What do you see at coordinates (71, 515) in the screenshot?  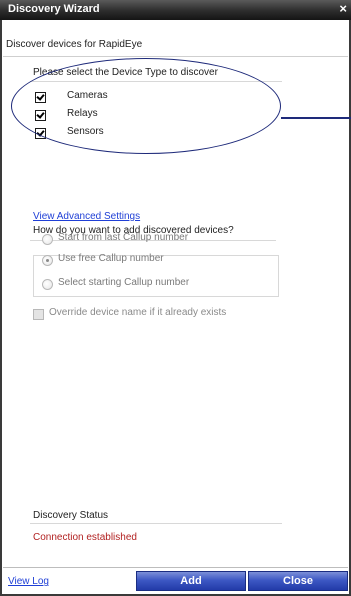 I see `discovery-status-title: Discovery Status` at bounding box center [71, 515].